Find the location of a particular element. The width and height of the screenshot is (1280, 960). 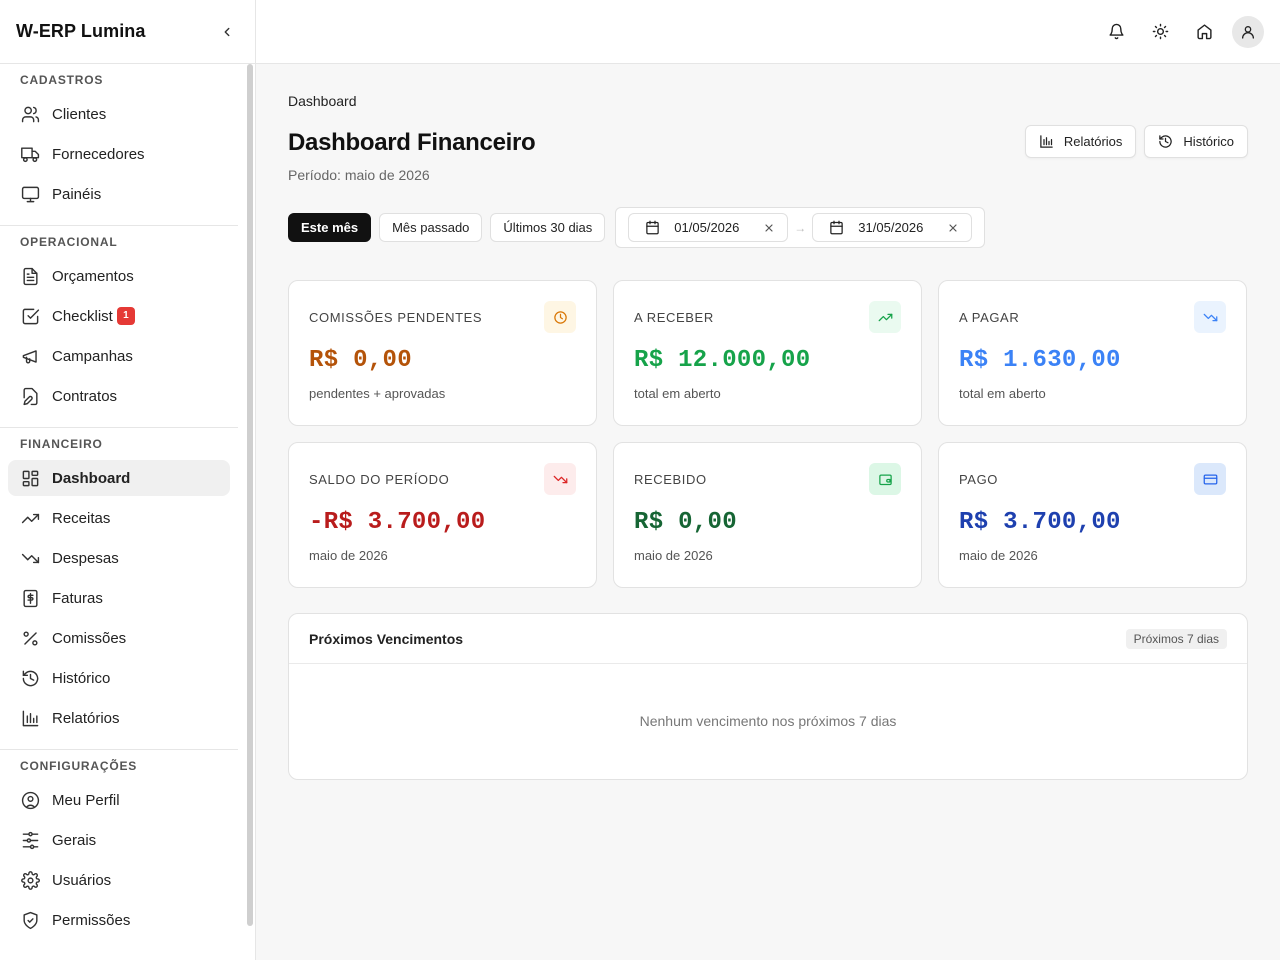

sidebar-item-despesas: Despesas is located at coordinates (119, 558).